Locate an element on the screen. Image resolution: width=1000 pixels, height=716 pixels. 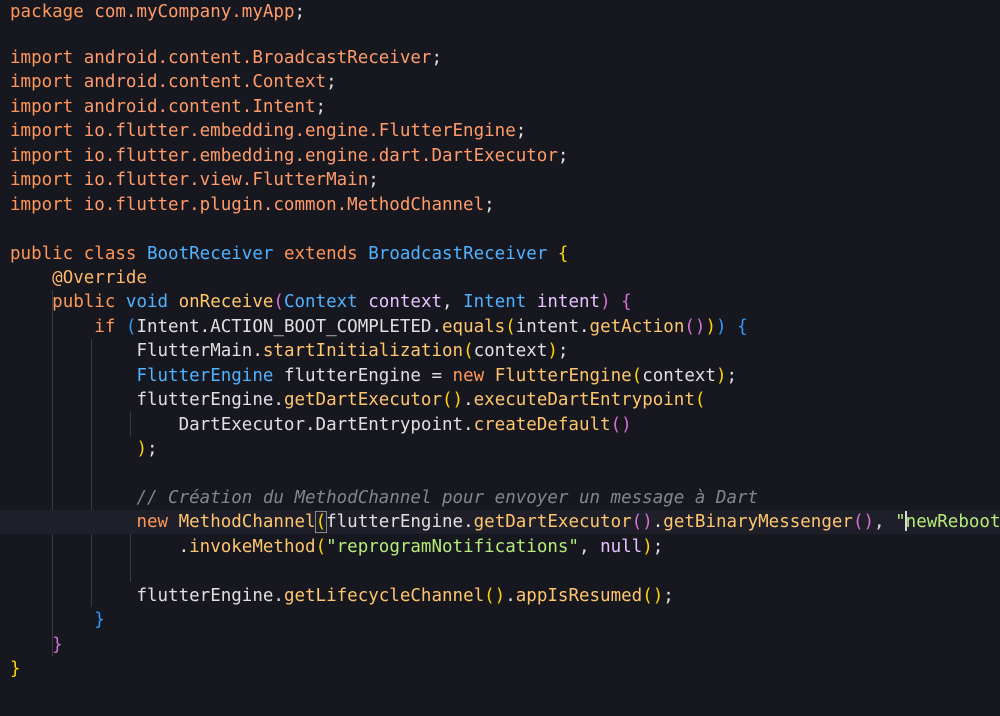
method-call: getAction is located at coordinates (637, 327).